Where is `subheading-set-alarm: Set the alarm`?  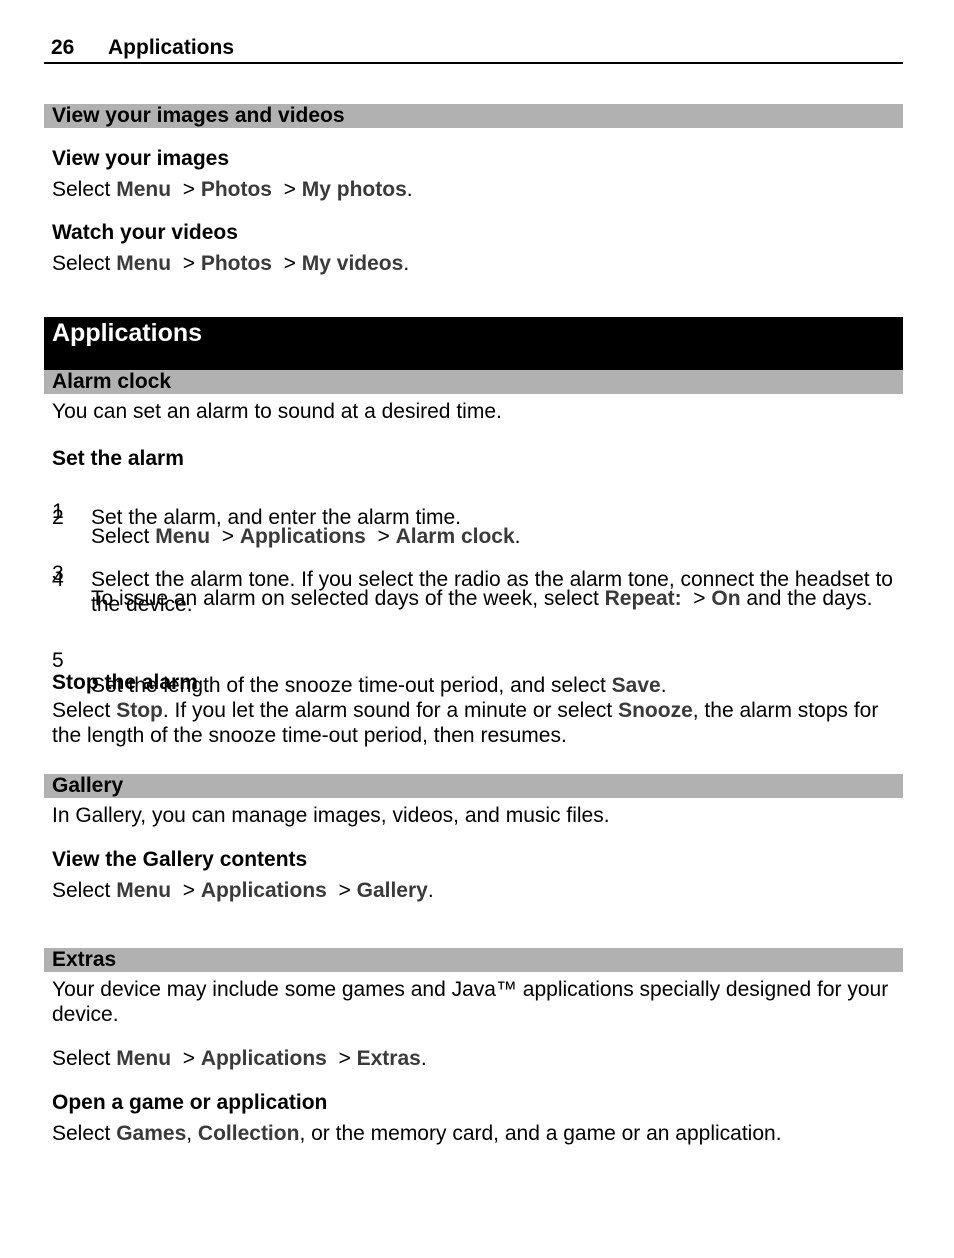
subheading-set-alarm: Set the alarm is located at coordinates (118, 458).